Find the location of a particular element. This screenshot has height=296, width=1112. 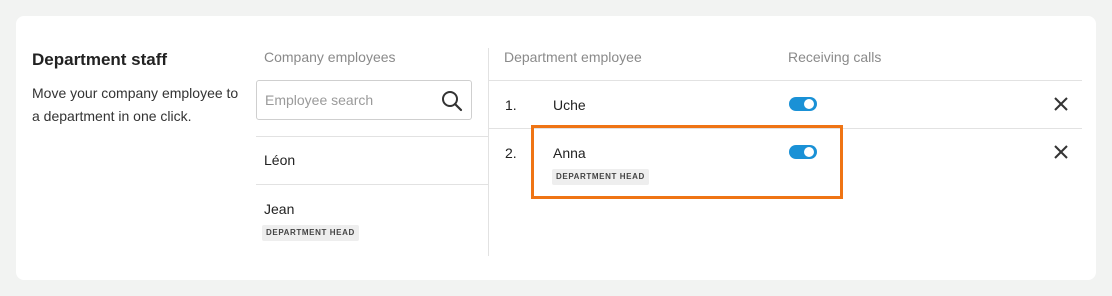

employee-search-input is located at coordinates (347, 100).